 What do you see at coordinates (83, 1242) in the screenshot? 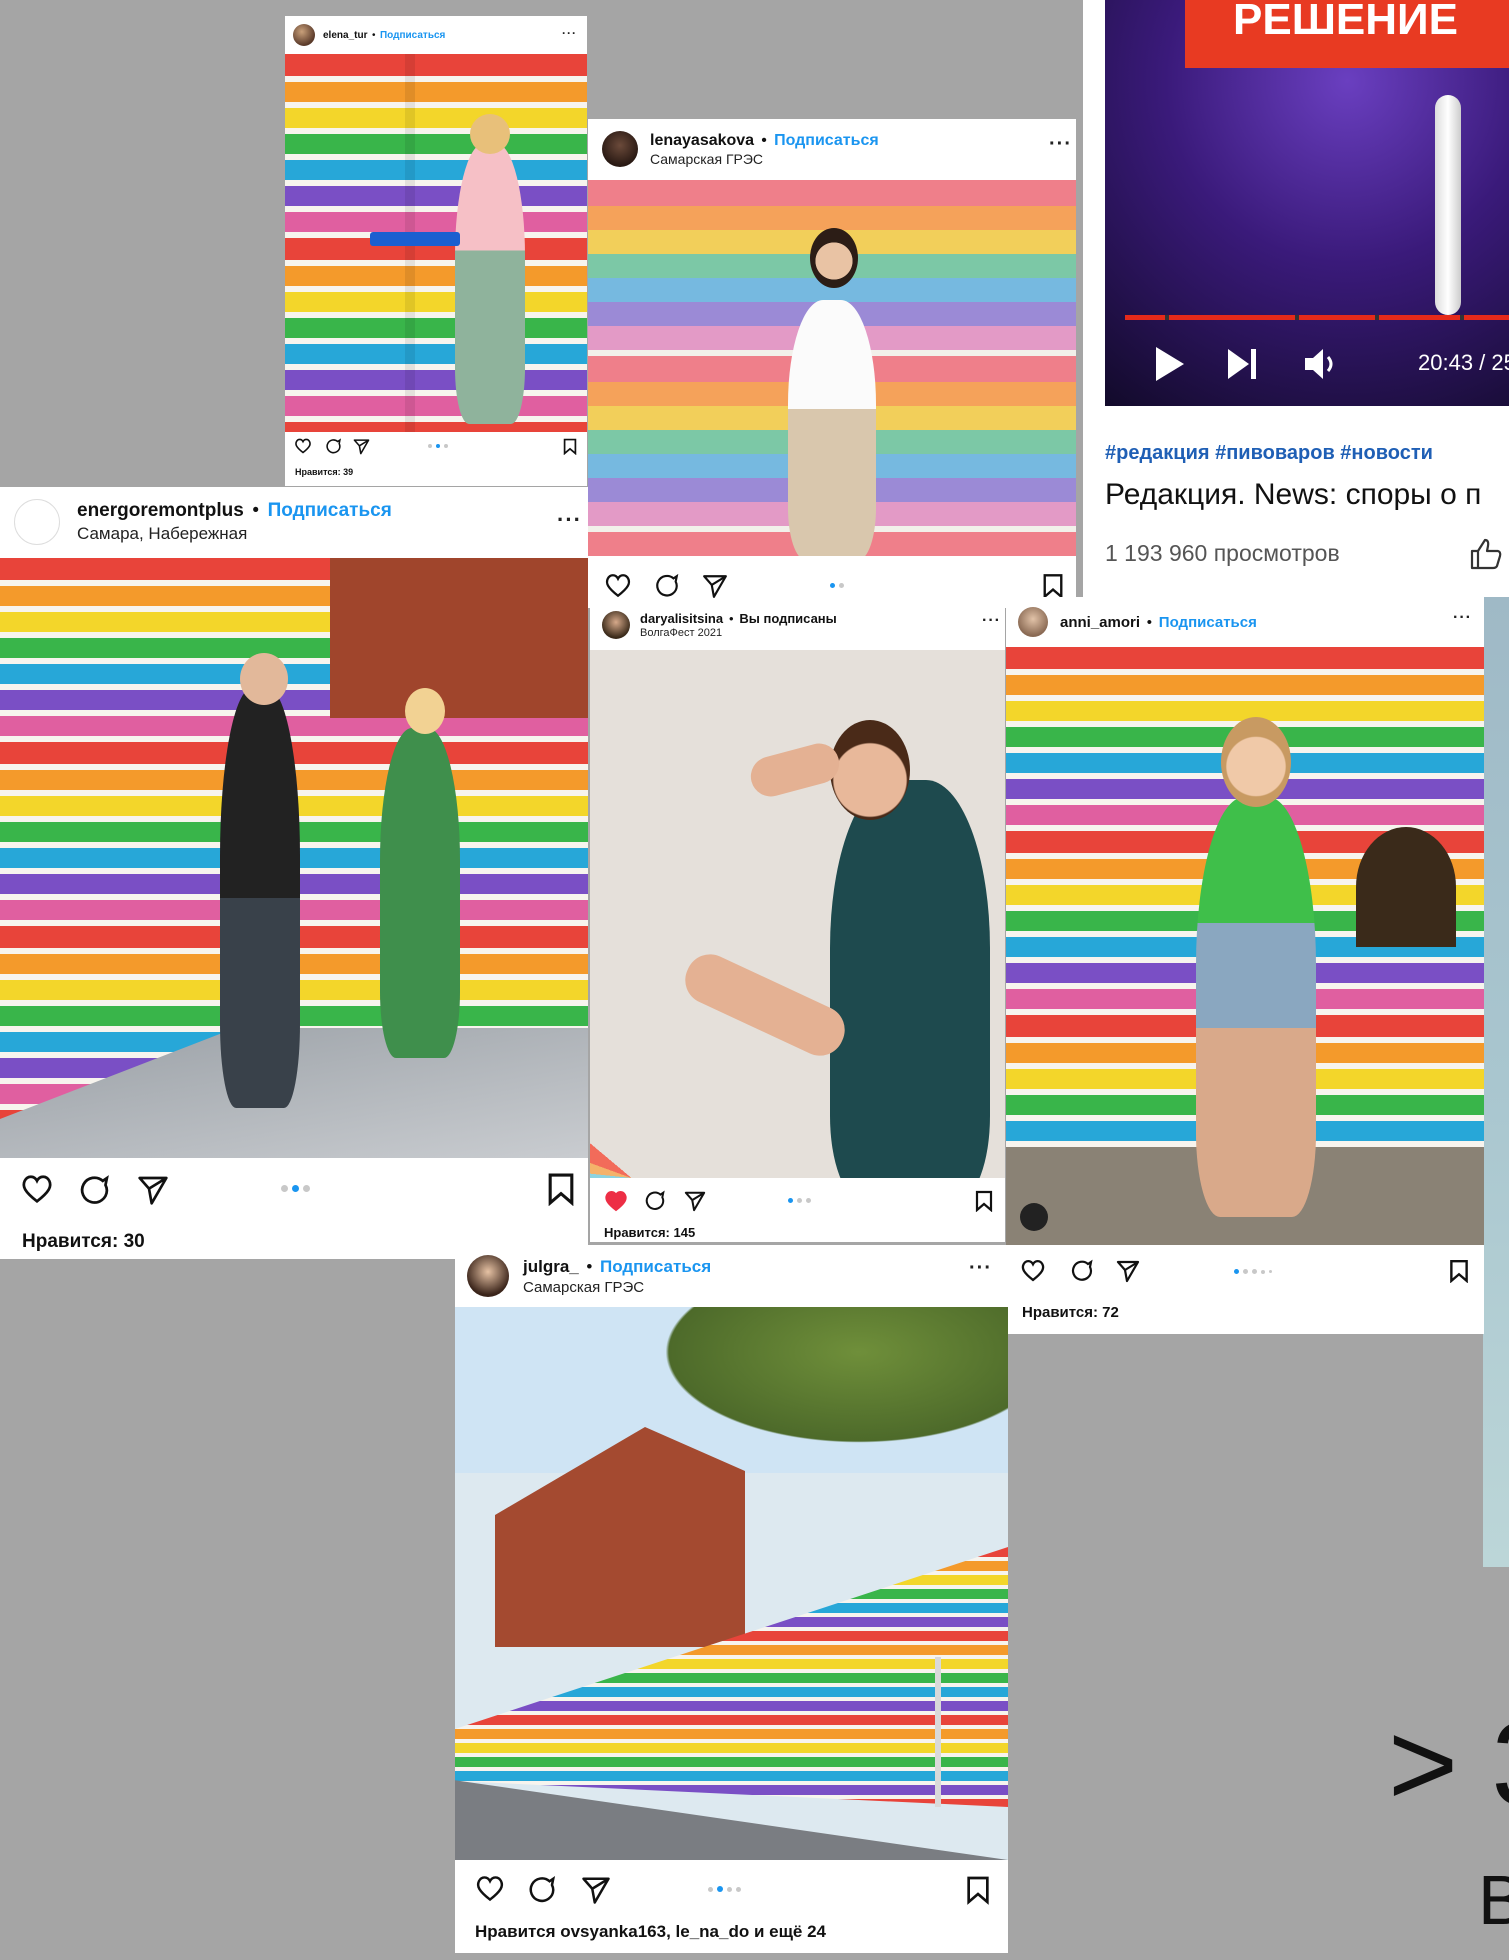
I see `likes-count: Нравится: 30` at bounding box center [83, 1242].